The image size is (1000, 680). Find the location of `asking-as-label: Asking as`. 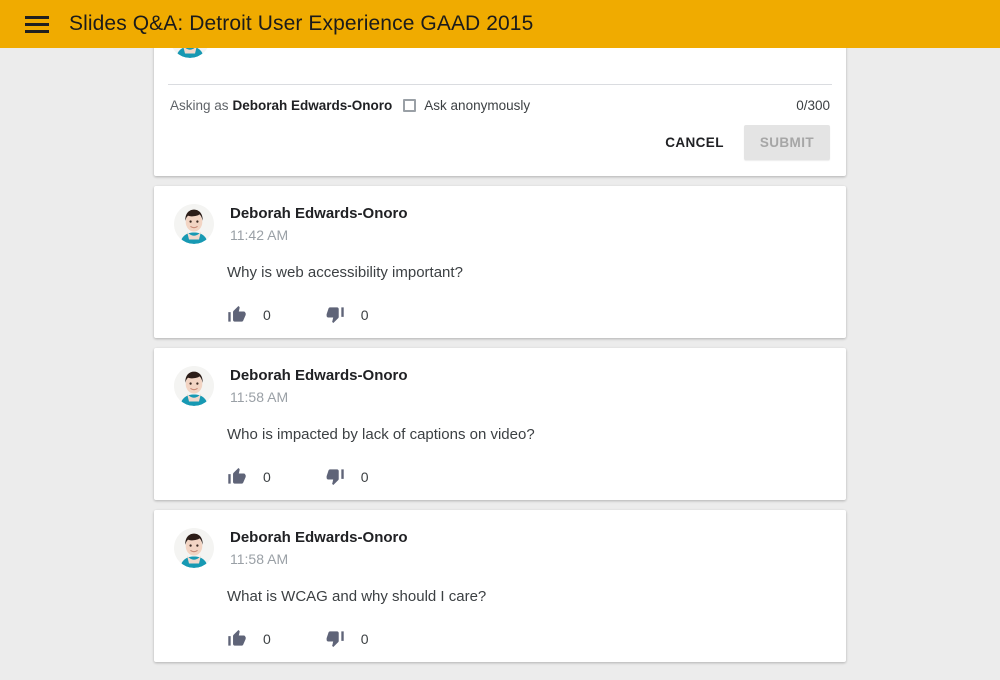

asking-as-label: Asking as is located at coordinates (199, 105).